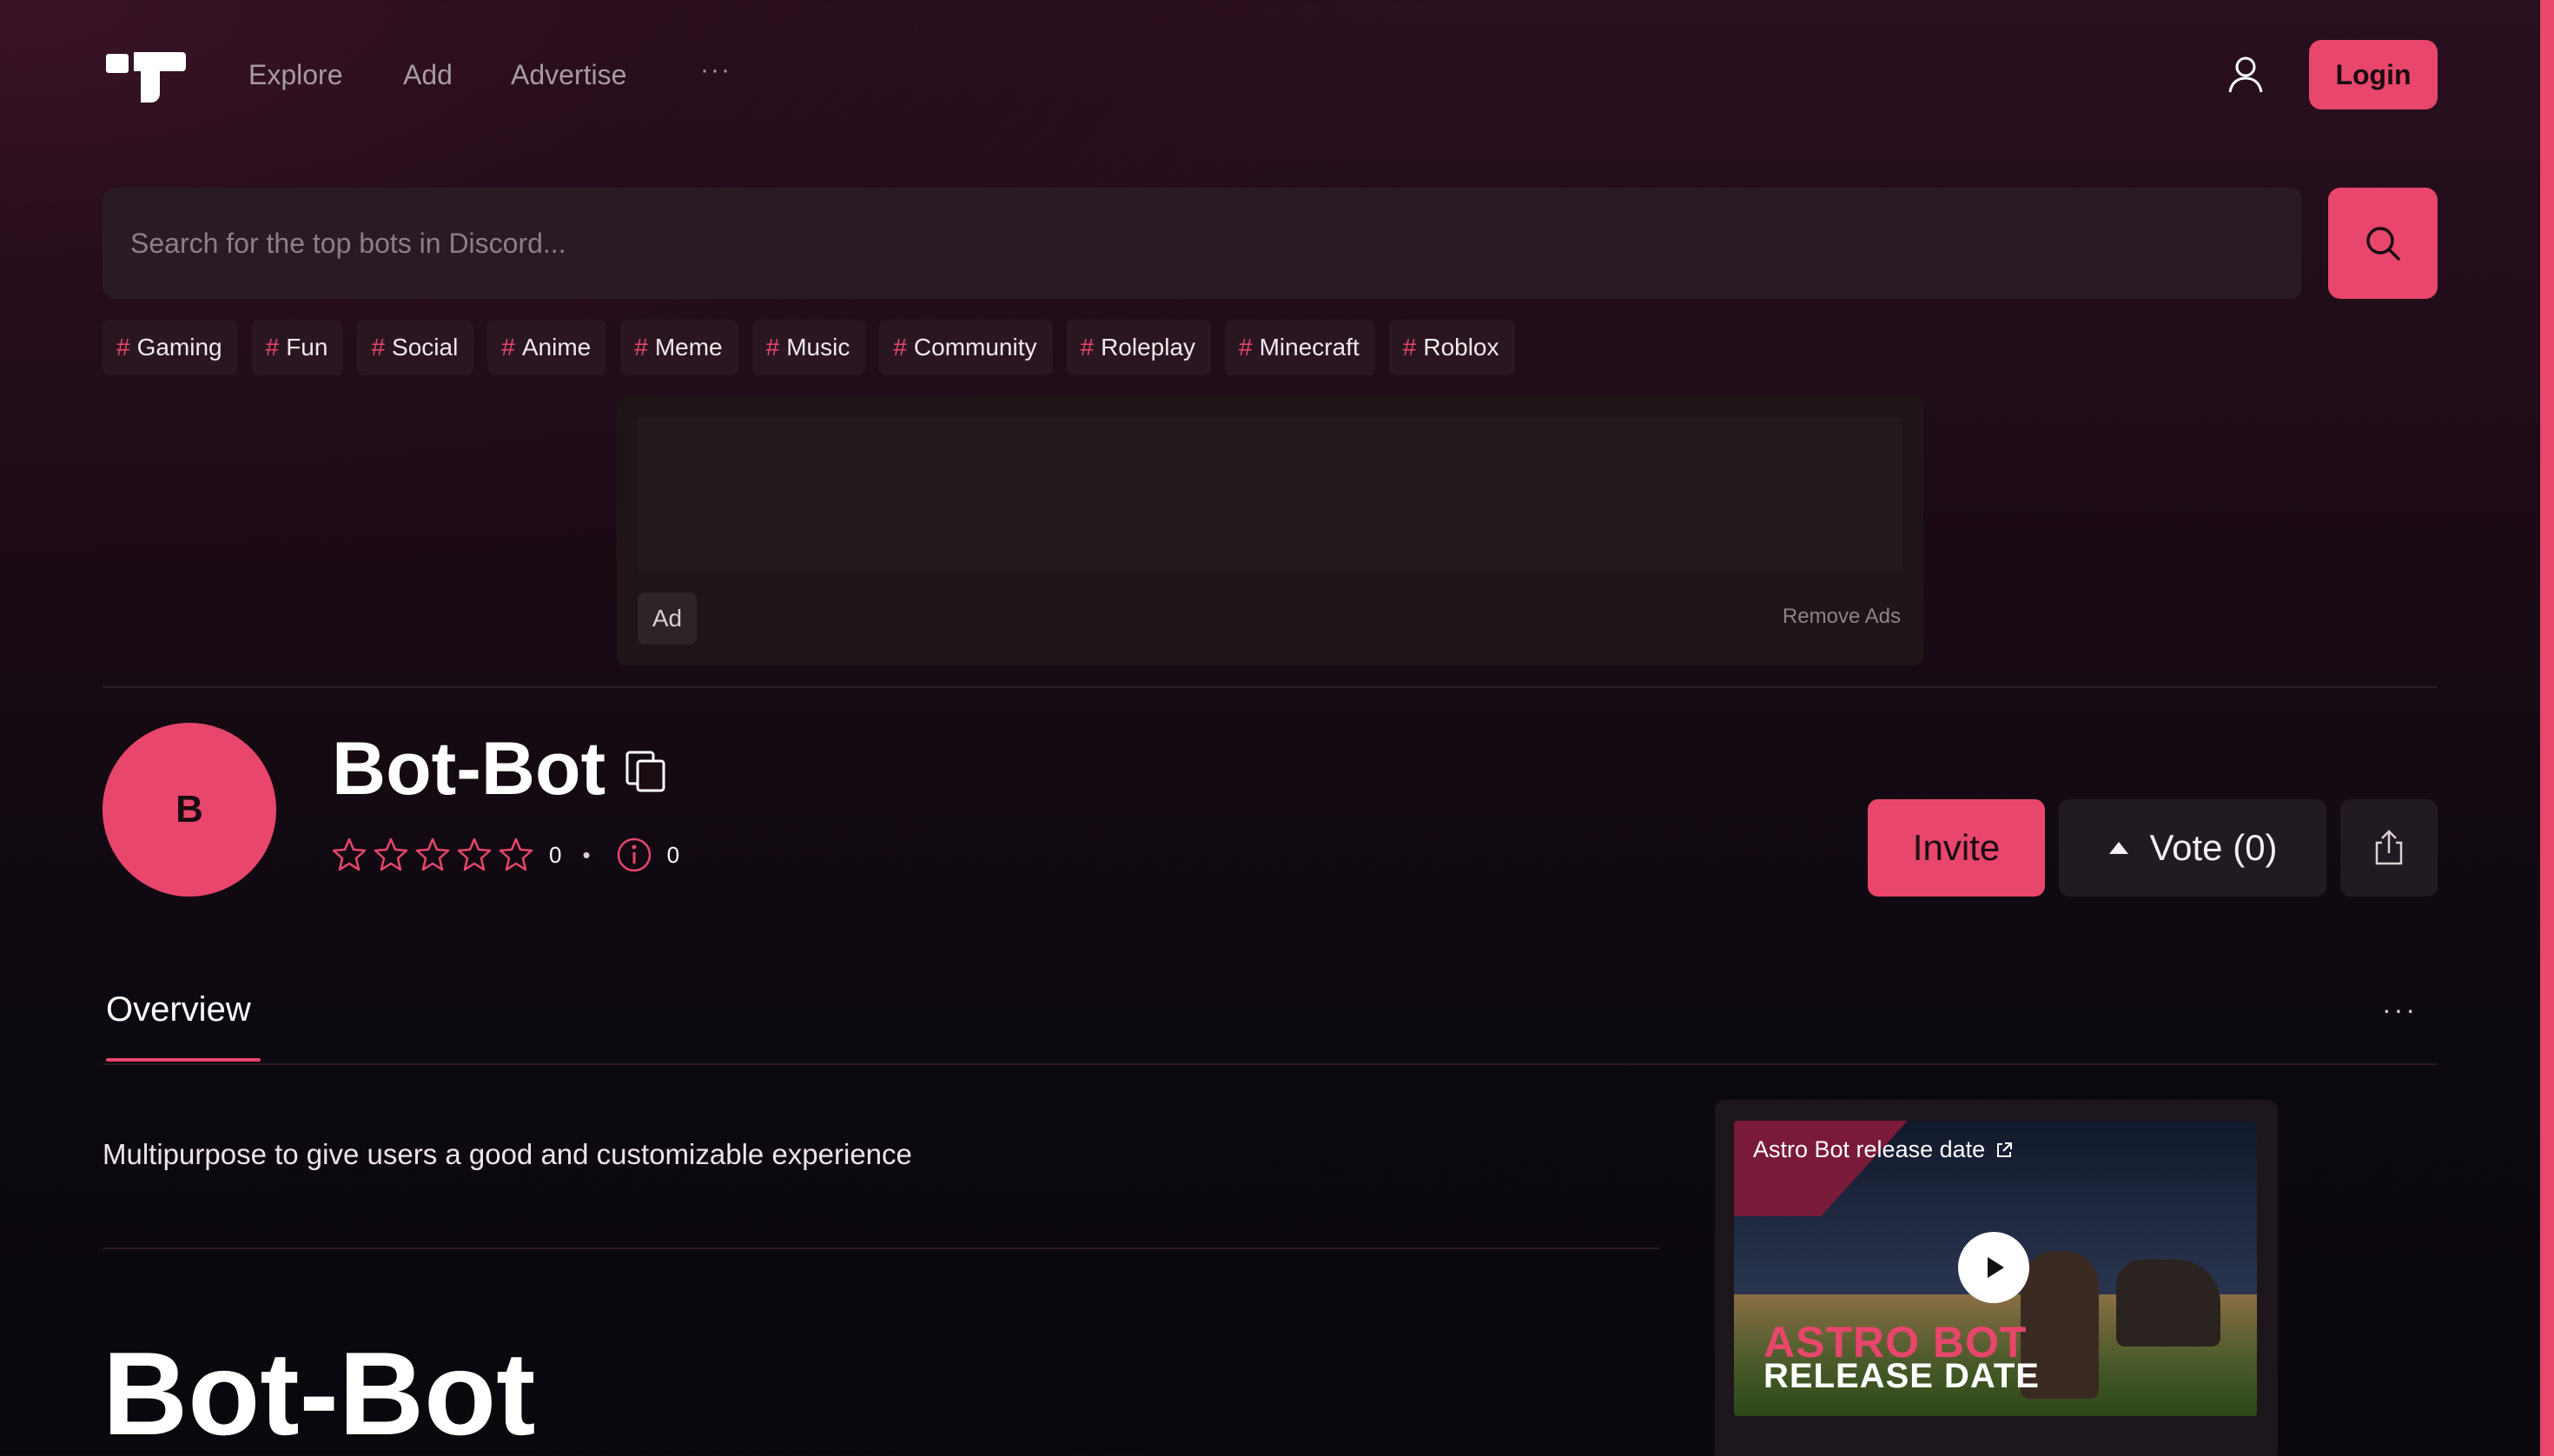 Image resolution: width=2554 pixels, height=1456 pixels. What do you see at coordinates (881, 1248) in the screenshot?
I see `content-divider` at bounding box center [881, 1248].